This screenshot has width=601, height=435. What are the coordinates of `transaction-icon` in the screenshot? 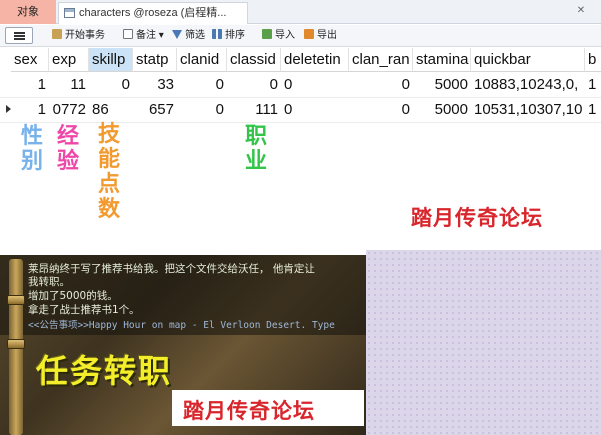 It's located at (57, 34).